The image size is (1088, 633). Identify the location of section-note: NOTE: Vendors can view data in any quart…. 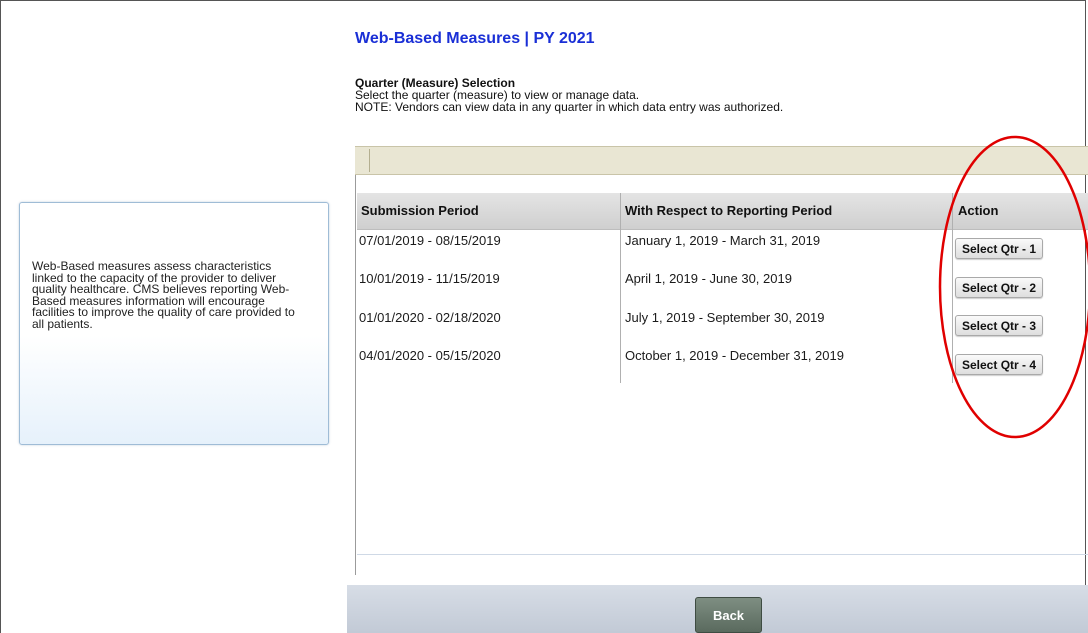
(569, 107).